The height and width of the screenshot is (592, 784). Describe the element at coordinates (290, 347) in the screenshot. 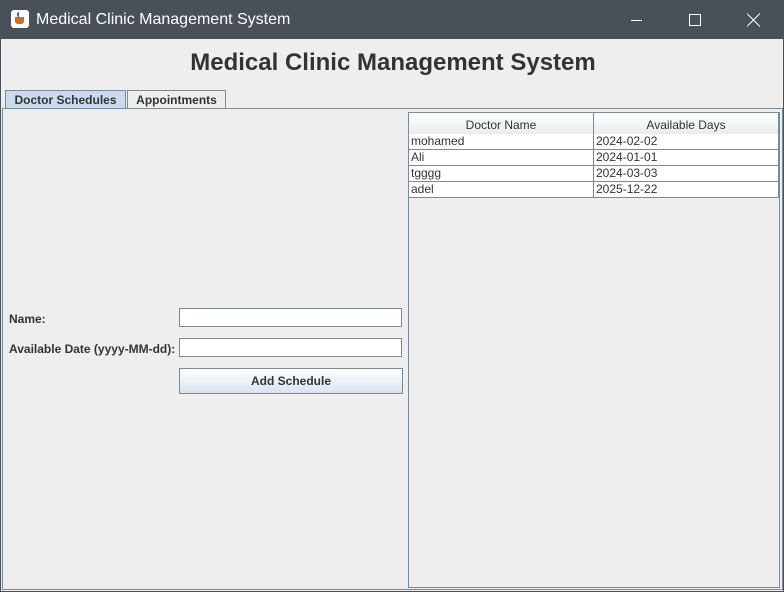

I see `available-date-input` at that location.